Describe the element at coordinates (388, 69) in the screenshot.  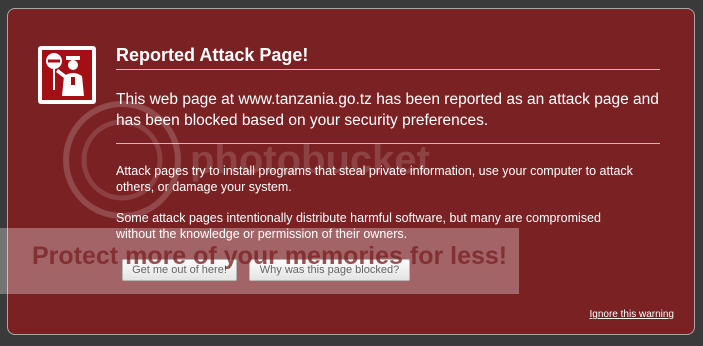
I see `title-divider` at that location.